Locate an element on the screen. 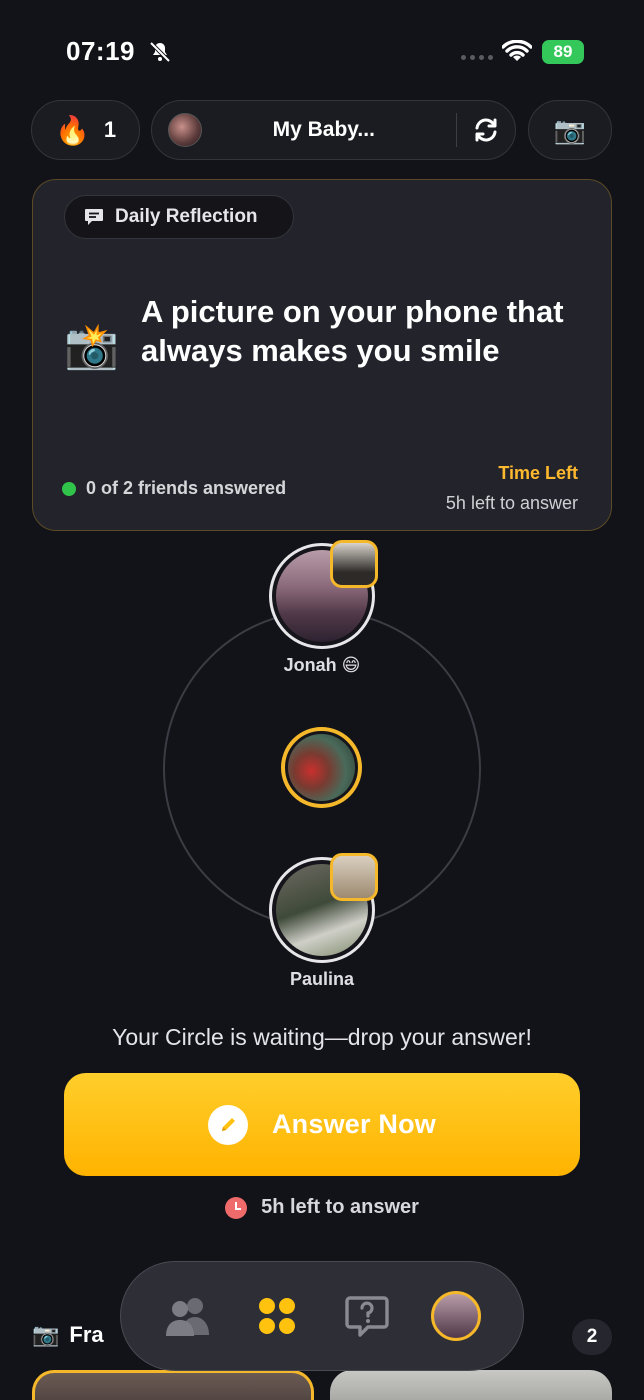  tab-profile is located at coordinates (456, 1316).